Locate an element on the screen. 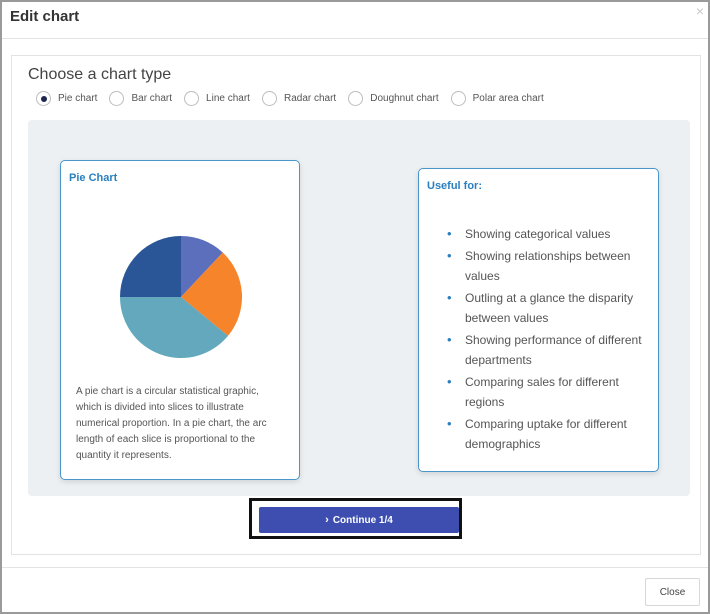 This screenshot has width=710, height=614. radio-label: Bar chart is located at coordinates (152, 98).